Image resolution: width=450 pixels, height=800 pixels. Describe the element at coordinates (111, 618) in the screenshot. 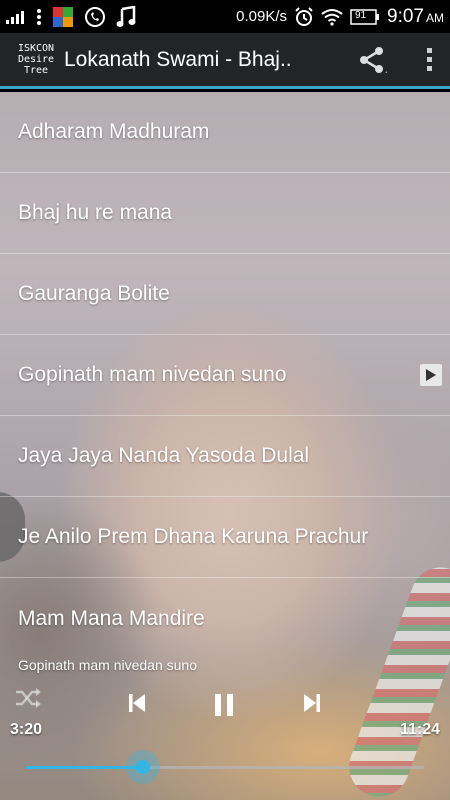

I see `song-label: Mam Mana Mandire` at that location.